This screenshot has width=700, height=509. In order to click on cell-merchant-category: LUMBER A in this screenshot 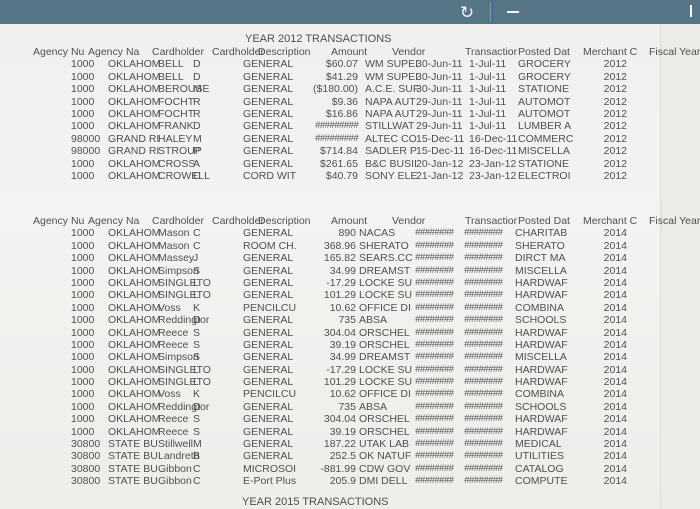, I will do `click(545, 126)`.